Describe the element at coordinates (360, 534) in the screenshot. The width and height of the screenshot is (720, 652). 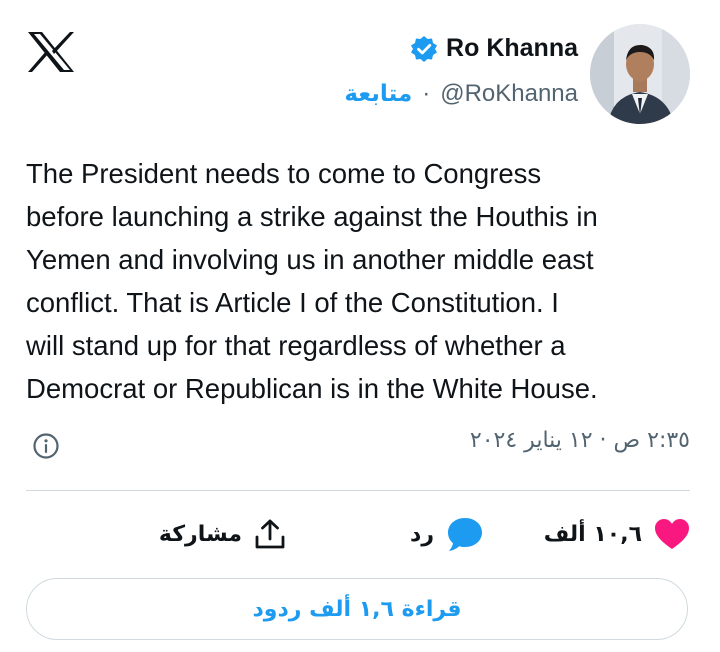
I see `action-bar: ١٠,٦ ألف رد مشاركة` at that location.